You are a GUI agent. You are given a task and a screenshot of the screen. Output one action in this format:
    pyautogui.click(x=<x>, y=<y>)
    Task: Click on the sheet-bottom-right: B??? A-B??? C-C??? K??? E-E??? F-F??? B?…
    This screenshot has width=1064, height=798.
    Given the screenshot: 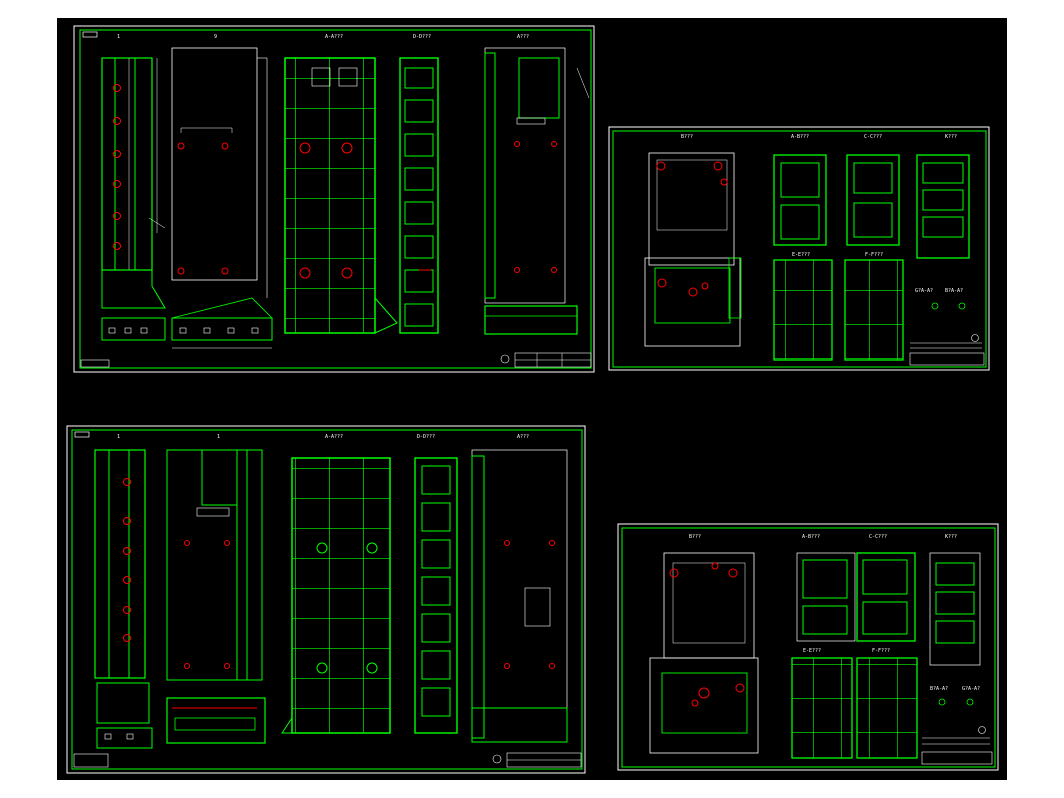 What is the action you would take?
    pyautogui.click(x=808, y=647)
    